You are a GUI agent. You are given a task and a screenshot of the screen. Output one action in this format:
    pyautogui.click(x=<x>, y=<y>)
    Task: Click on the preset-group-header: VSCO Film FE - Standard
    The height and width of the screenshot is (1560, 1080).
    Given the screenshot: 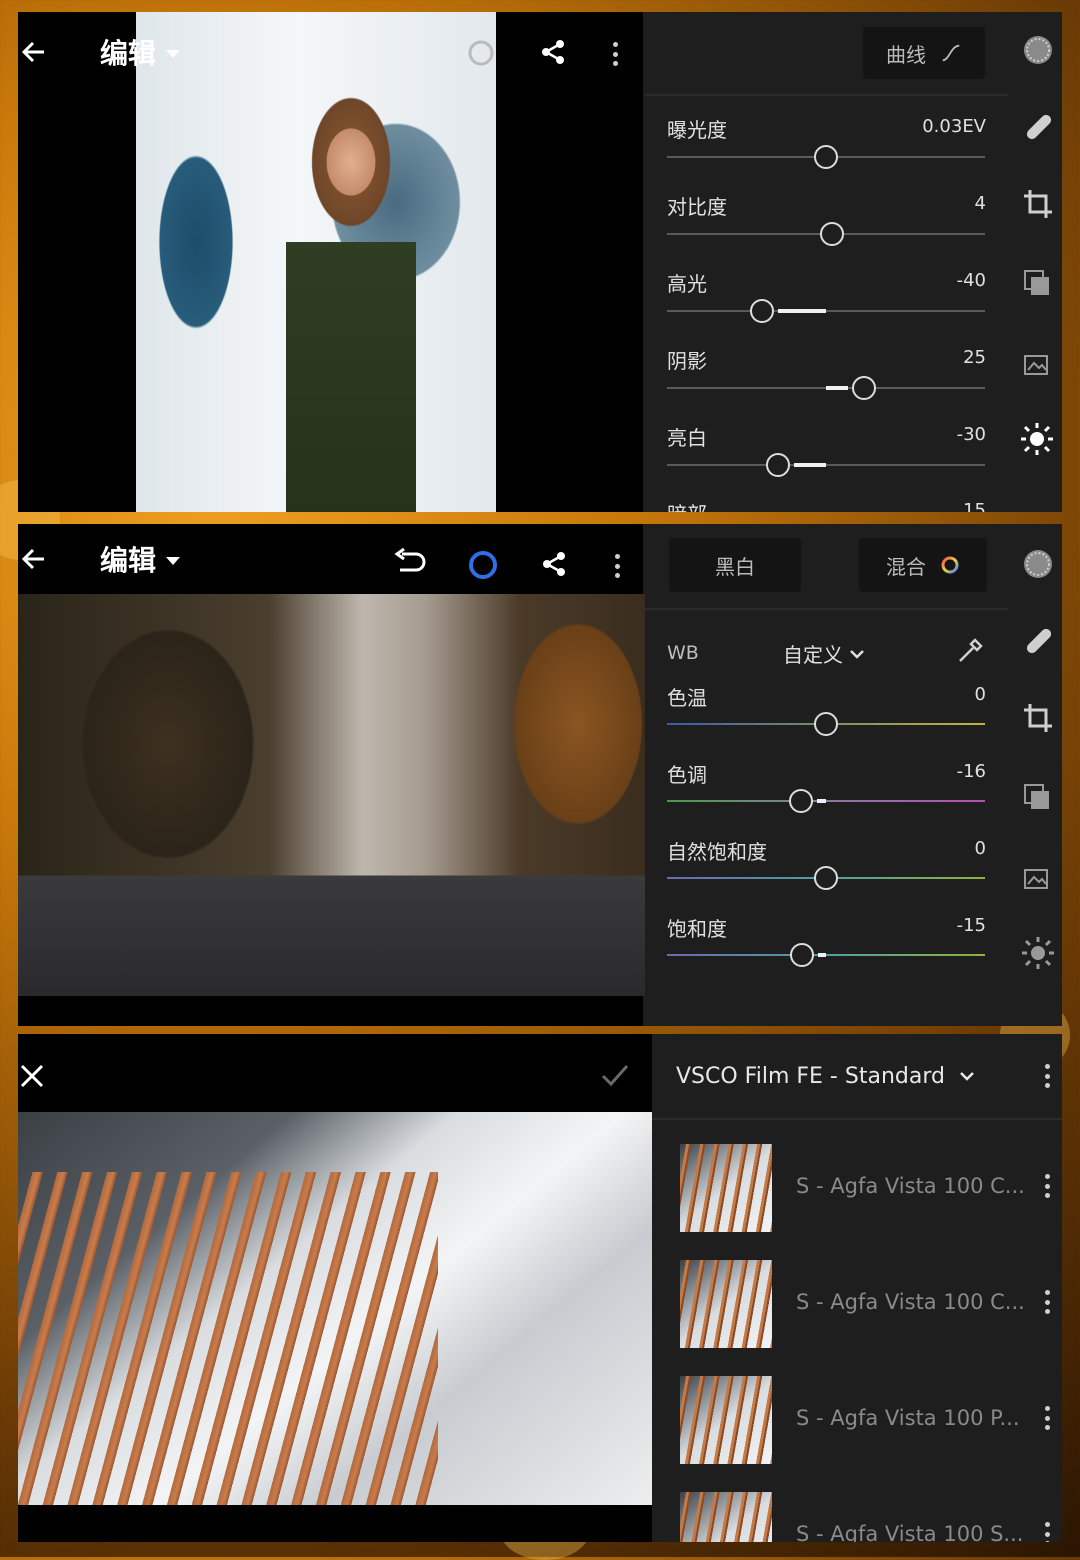 What is the action you would take?
    pyautogui.click(x=857, y=1077)
    